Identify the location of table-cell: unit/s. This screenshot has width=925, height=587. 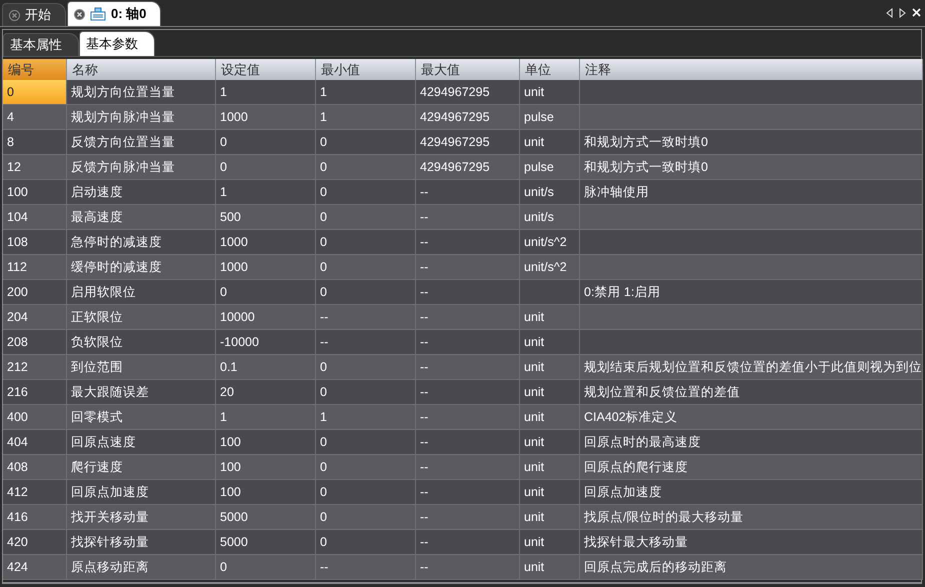
(550, 217).